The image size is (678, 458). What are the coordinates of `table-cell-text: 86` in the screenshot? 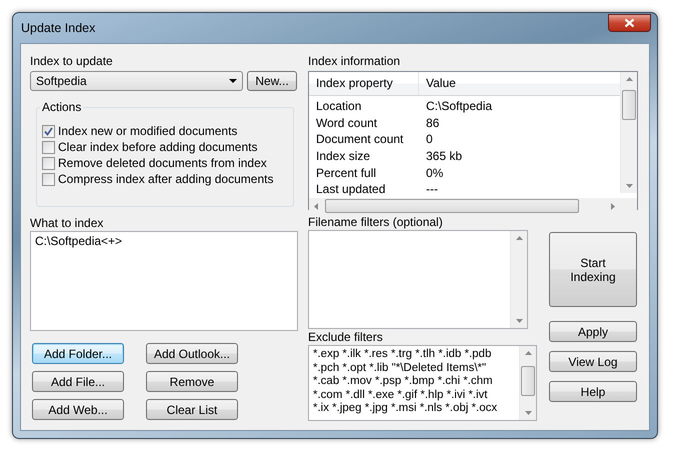 It's located at (432, 123).